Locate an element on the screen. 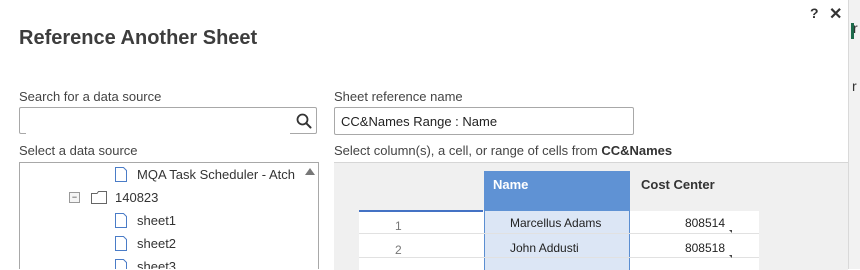  tree-item-sheet: sheet2 is located at coordinates (145, 243).